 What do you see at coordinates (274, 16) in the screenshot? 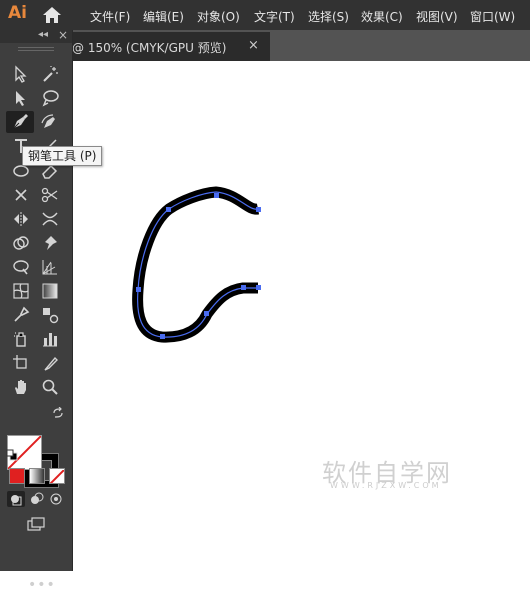
I see `menu-type: 文字(T)` at bounding box center [274, 16].